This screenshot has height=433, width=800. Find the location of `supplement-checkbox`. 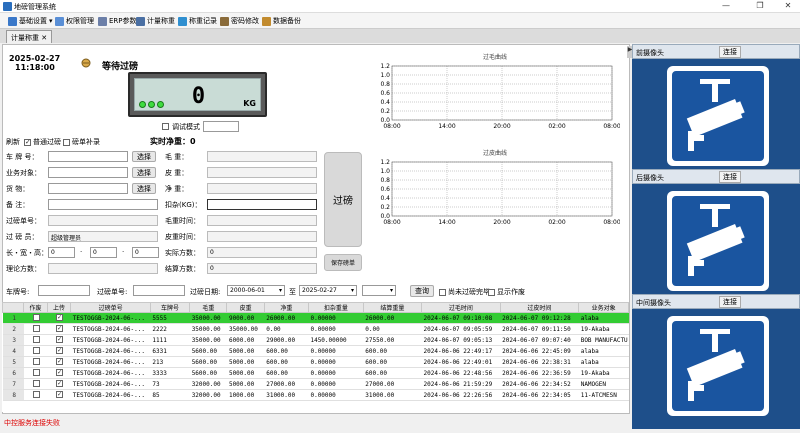

supplement-checkbox is located at coordinates (66, 142).